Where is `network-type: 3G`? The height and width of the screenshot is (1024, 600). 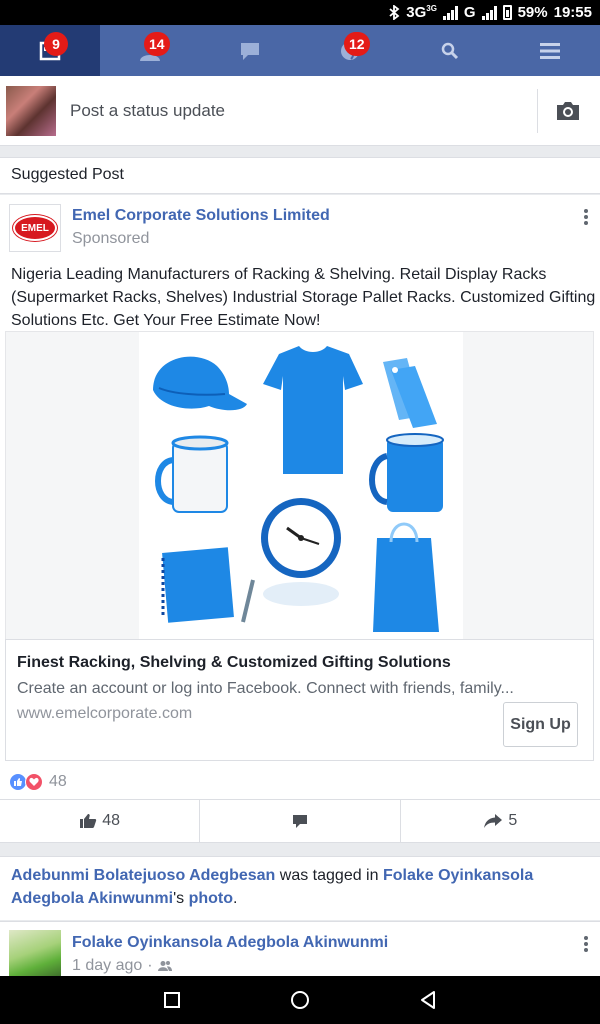 network-type: 3G is located at coordinates (416, 12).